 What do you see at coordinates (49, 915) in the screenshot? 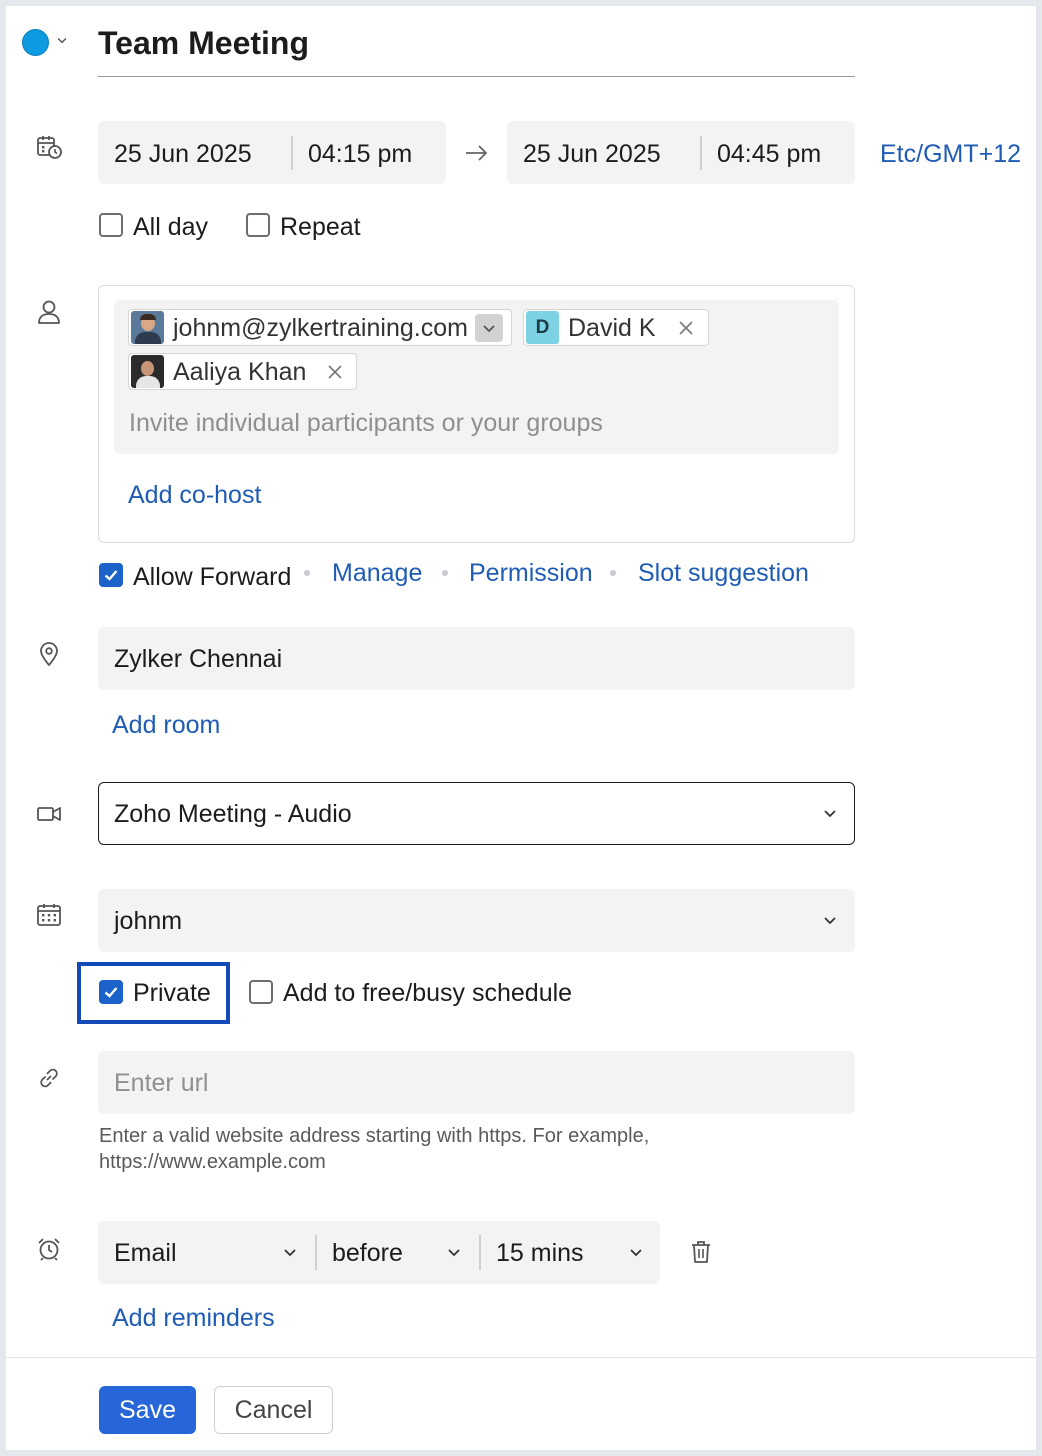
I see `calendar-icon` at bounding box center [49, 915].